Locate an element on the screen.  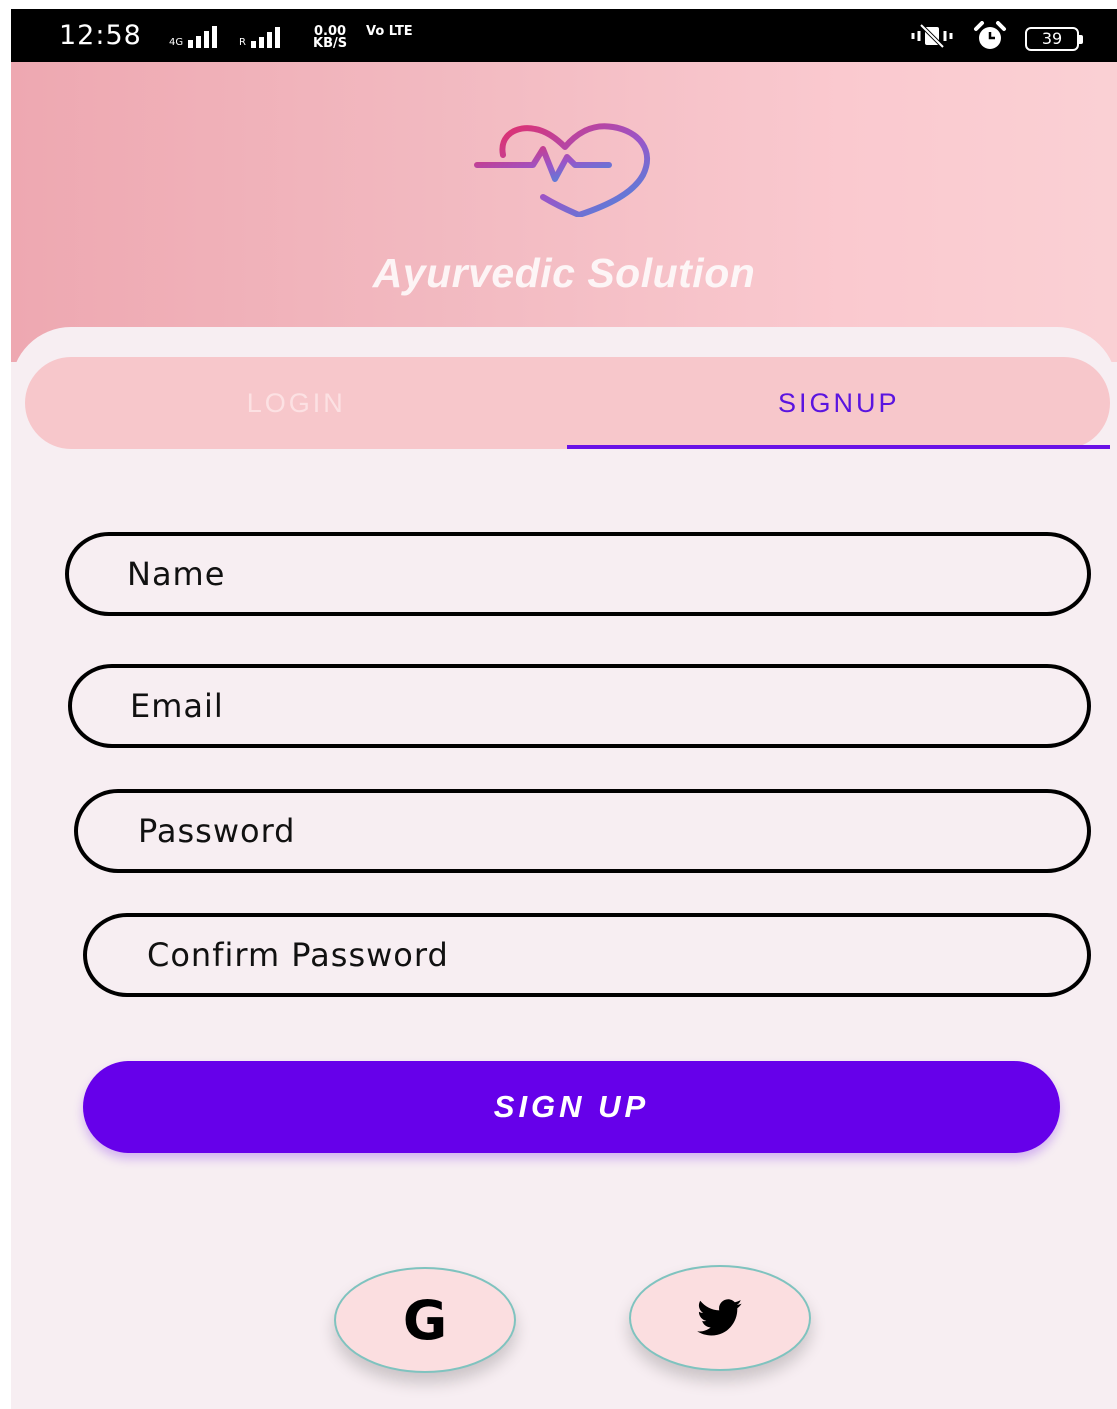
status-right-icons: 39 is located at coordinates (996, 38).